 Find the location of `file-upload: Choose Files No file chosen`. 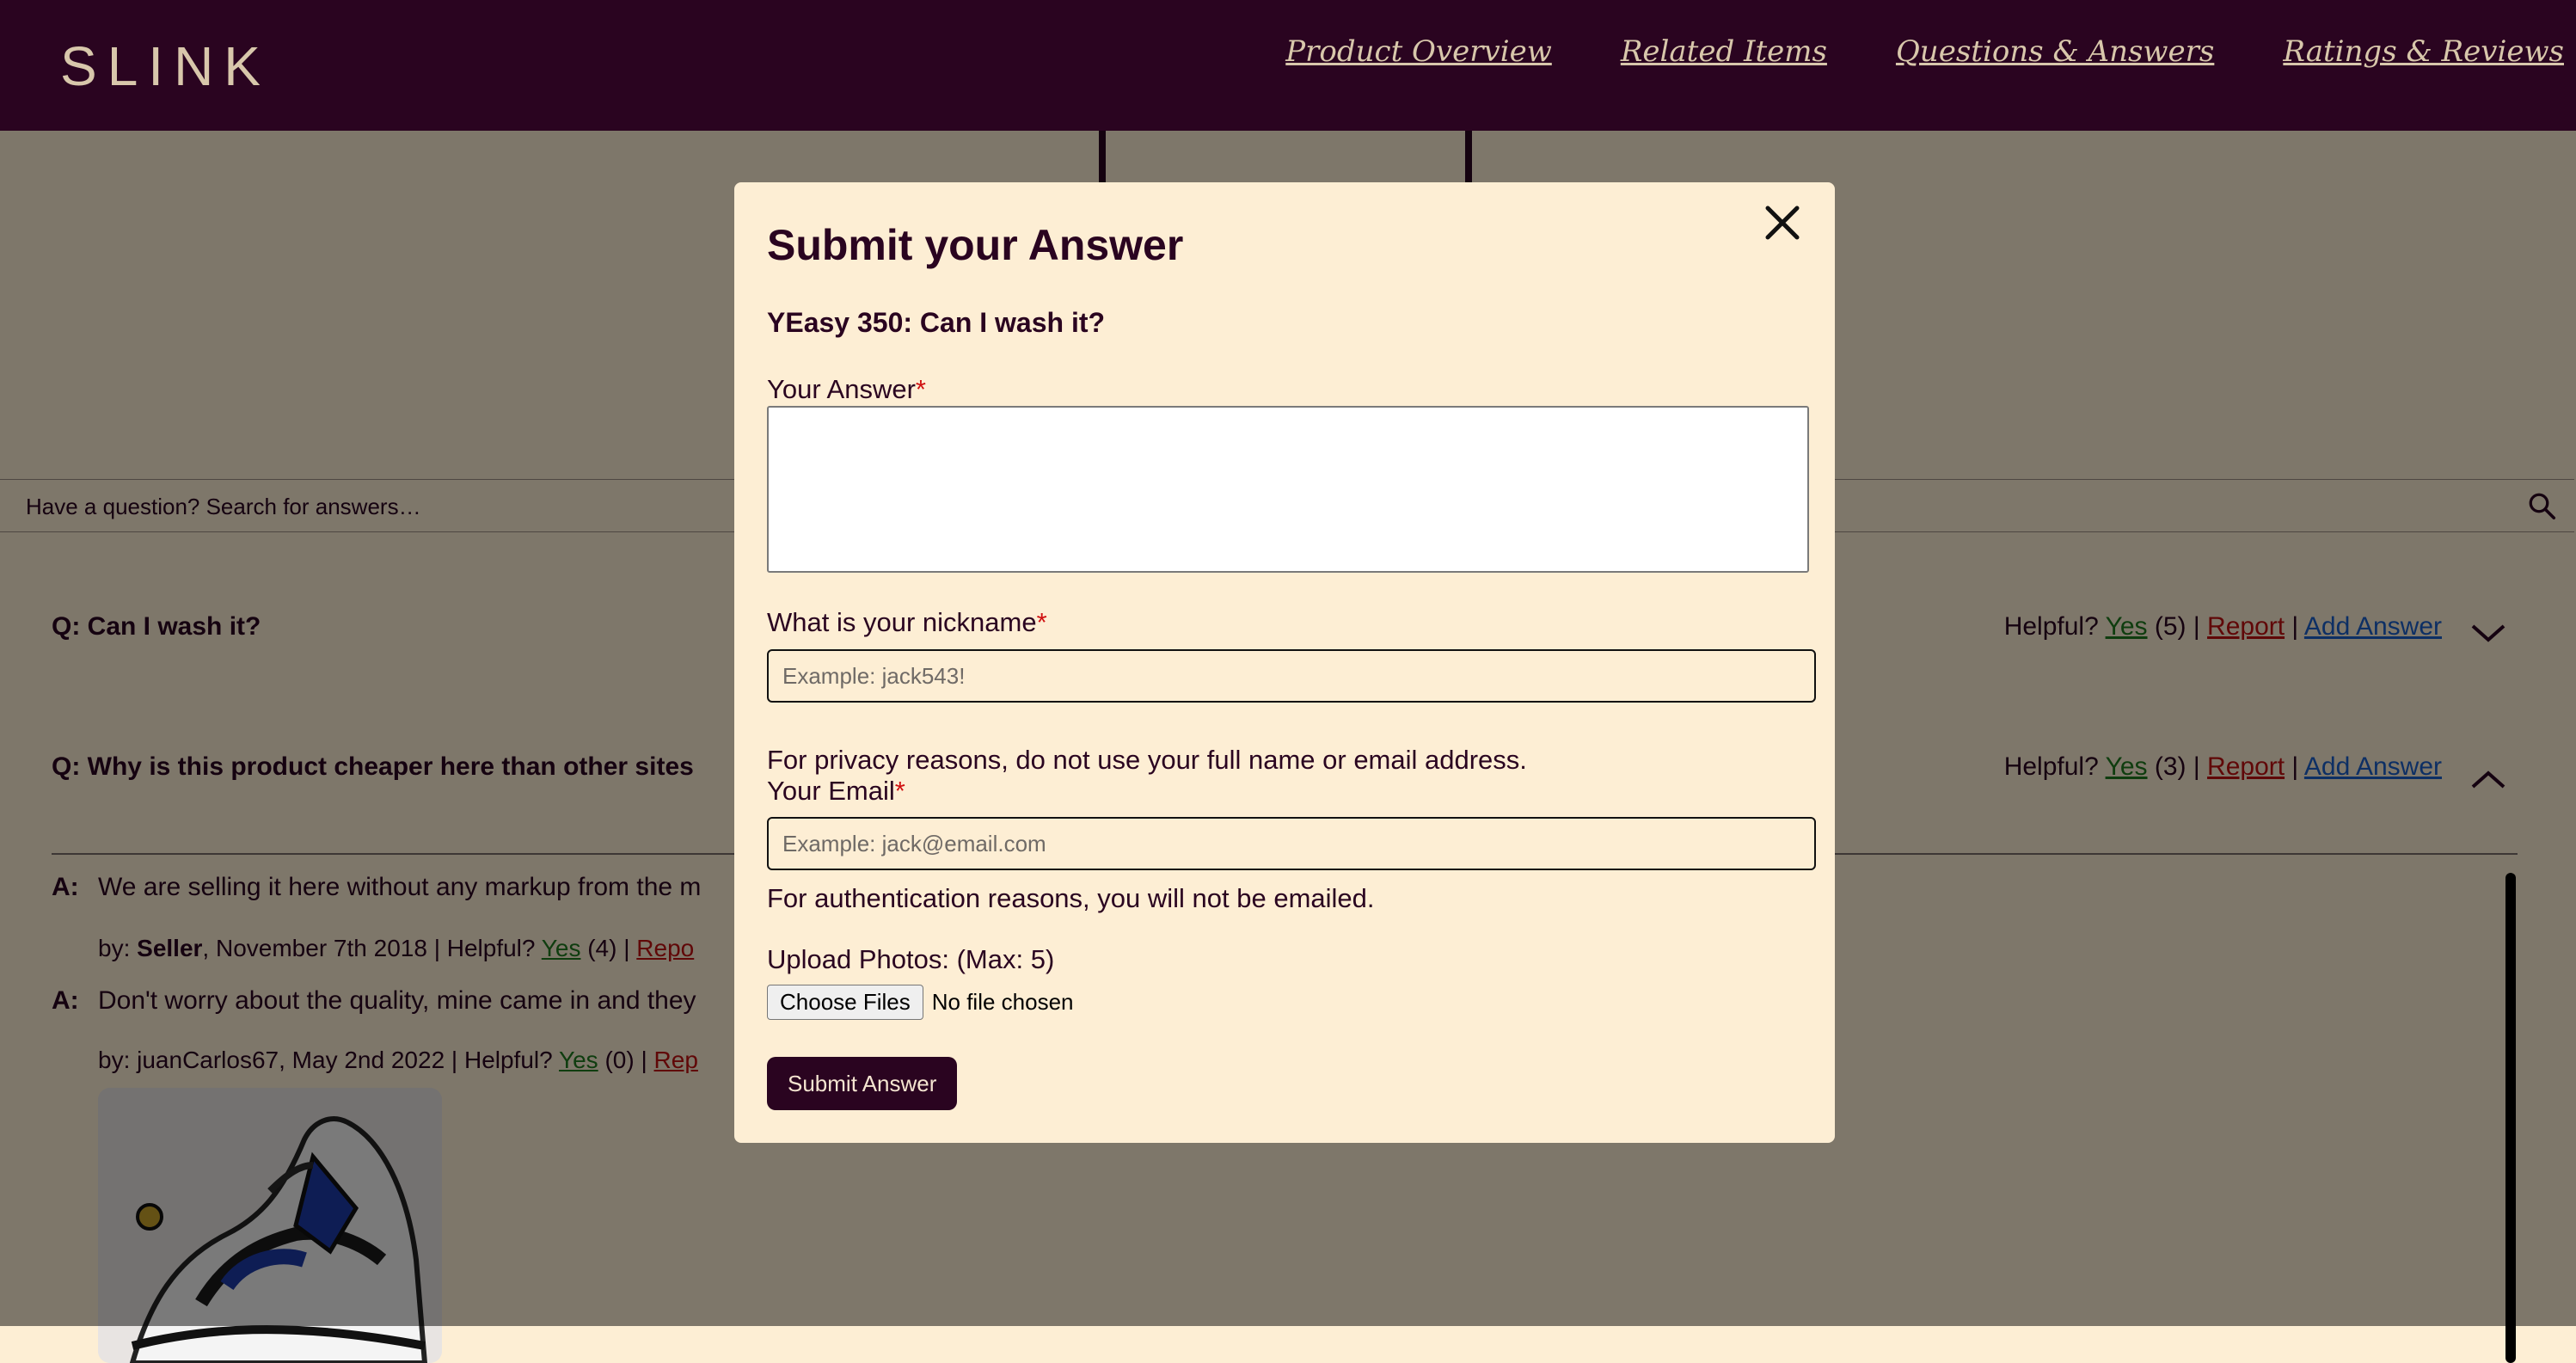

file-upload: Choose Files No file chosen is located at coordinates (920, 1002).